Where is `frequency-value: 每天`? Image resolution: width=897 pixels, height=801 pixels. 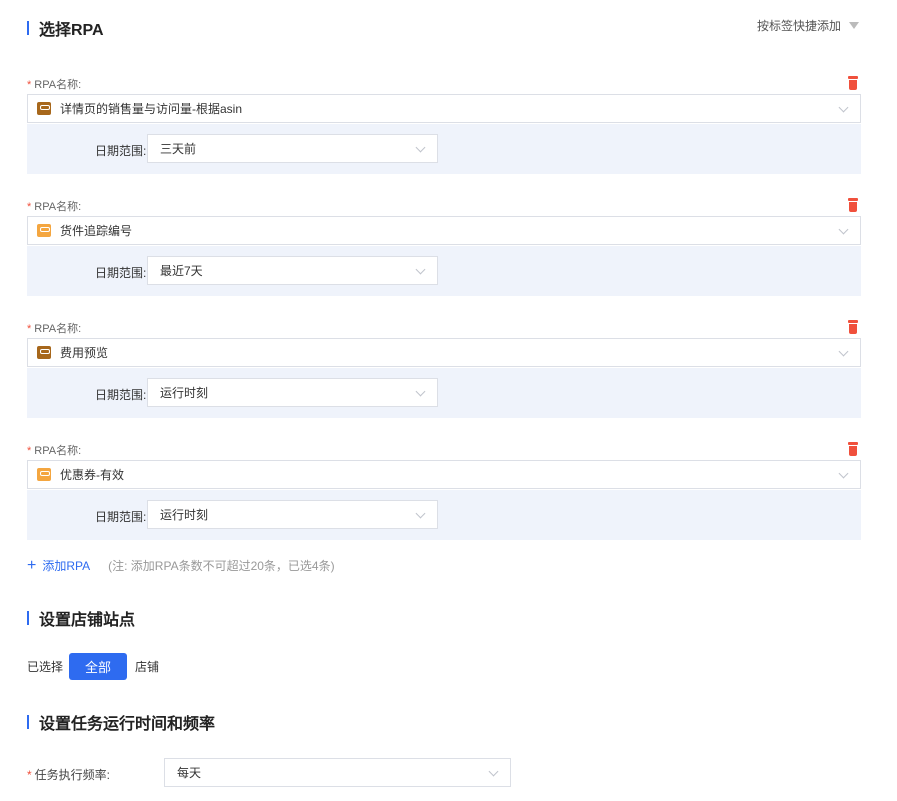
frequency-value: 每天 is located at coordinates (189, 773).